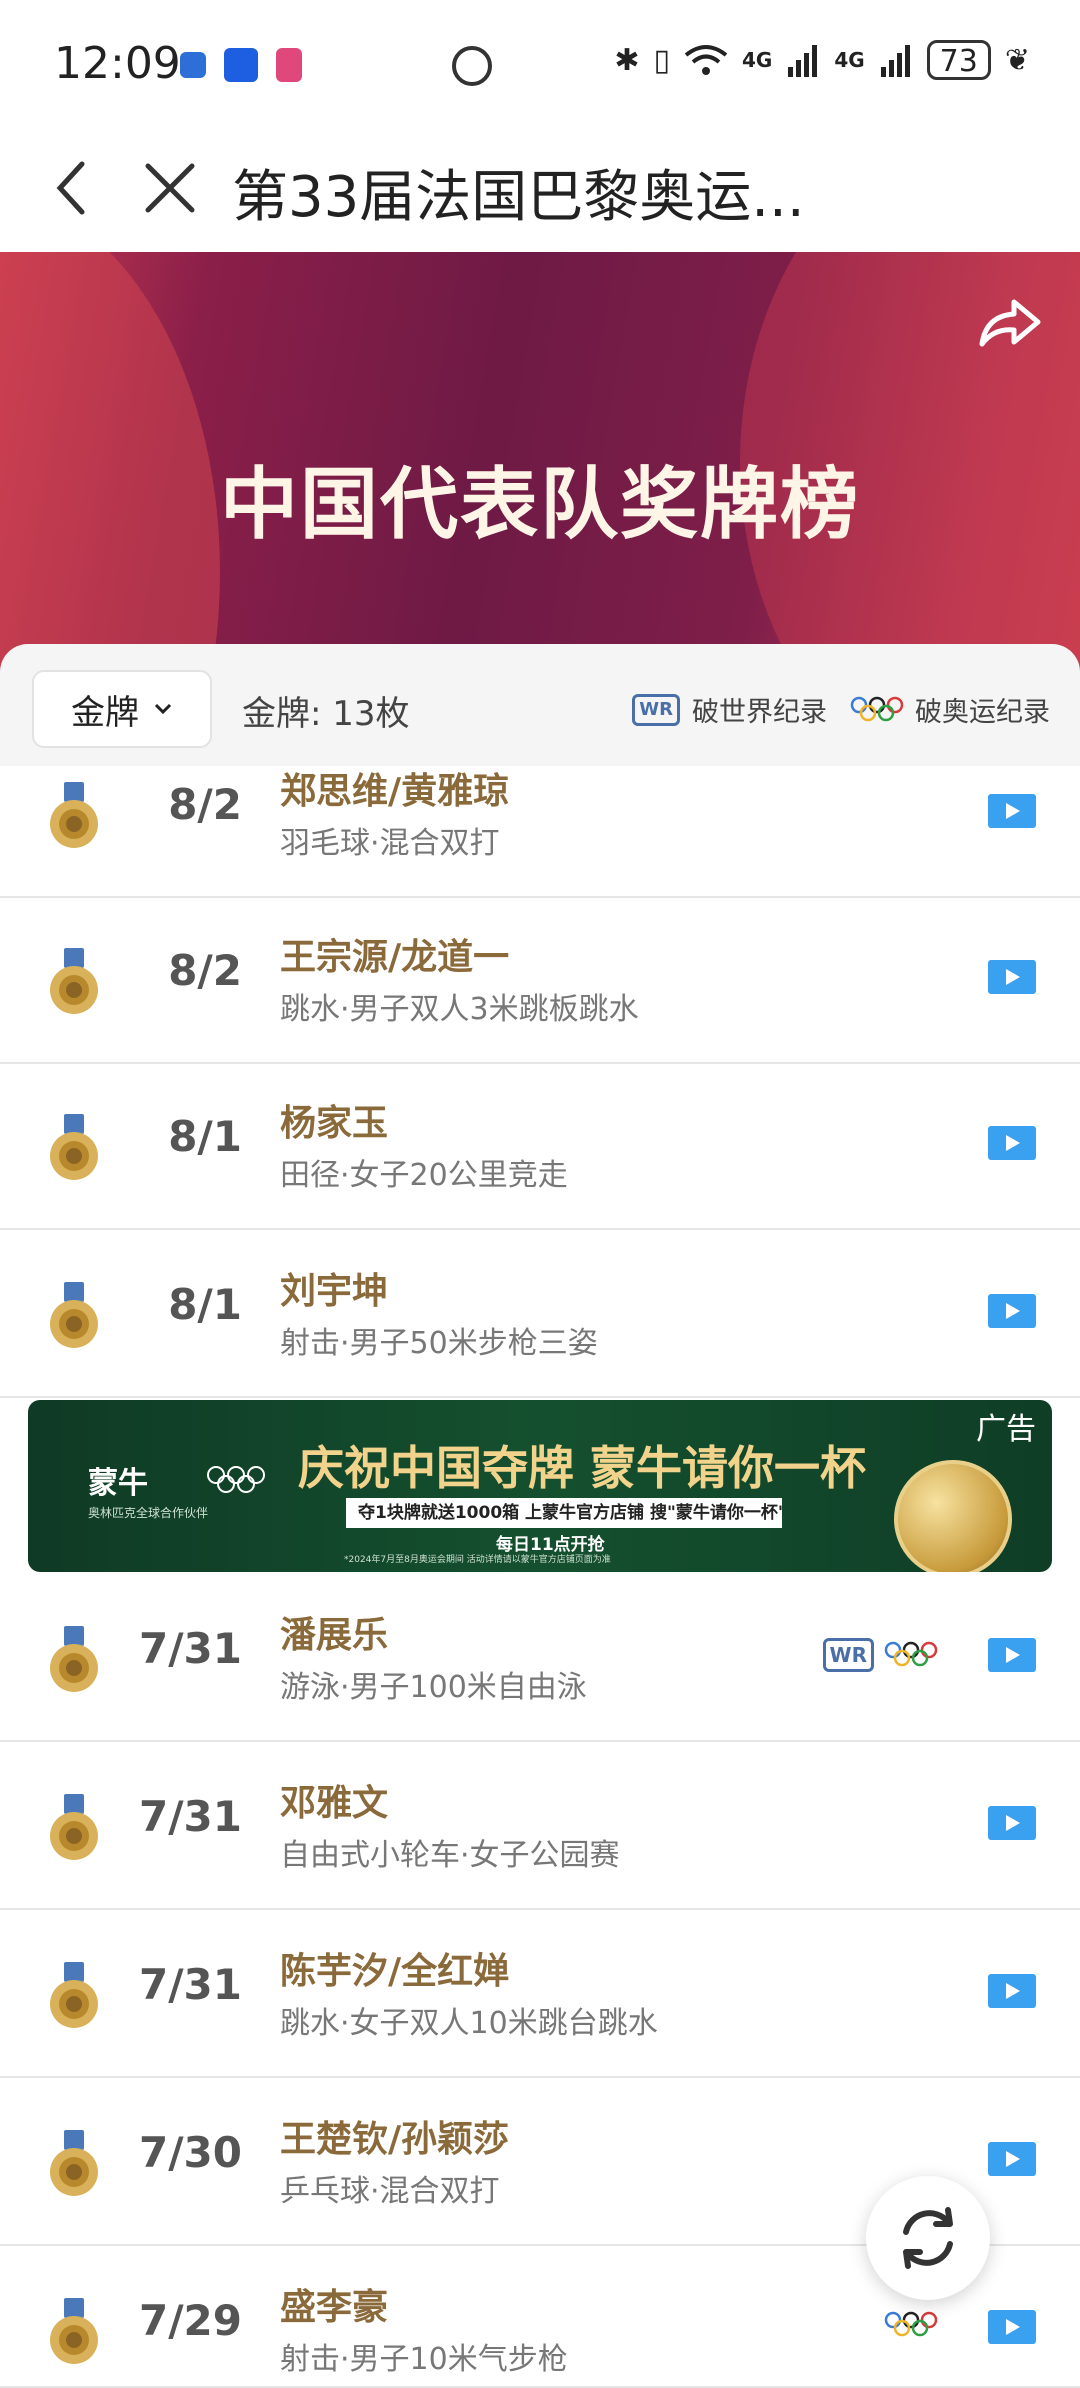 The image size is (1080, 2388). I want to click on record-badges: WR, so click(881, 1655).